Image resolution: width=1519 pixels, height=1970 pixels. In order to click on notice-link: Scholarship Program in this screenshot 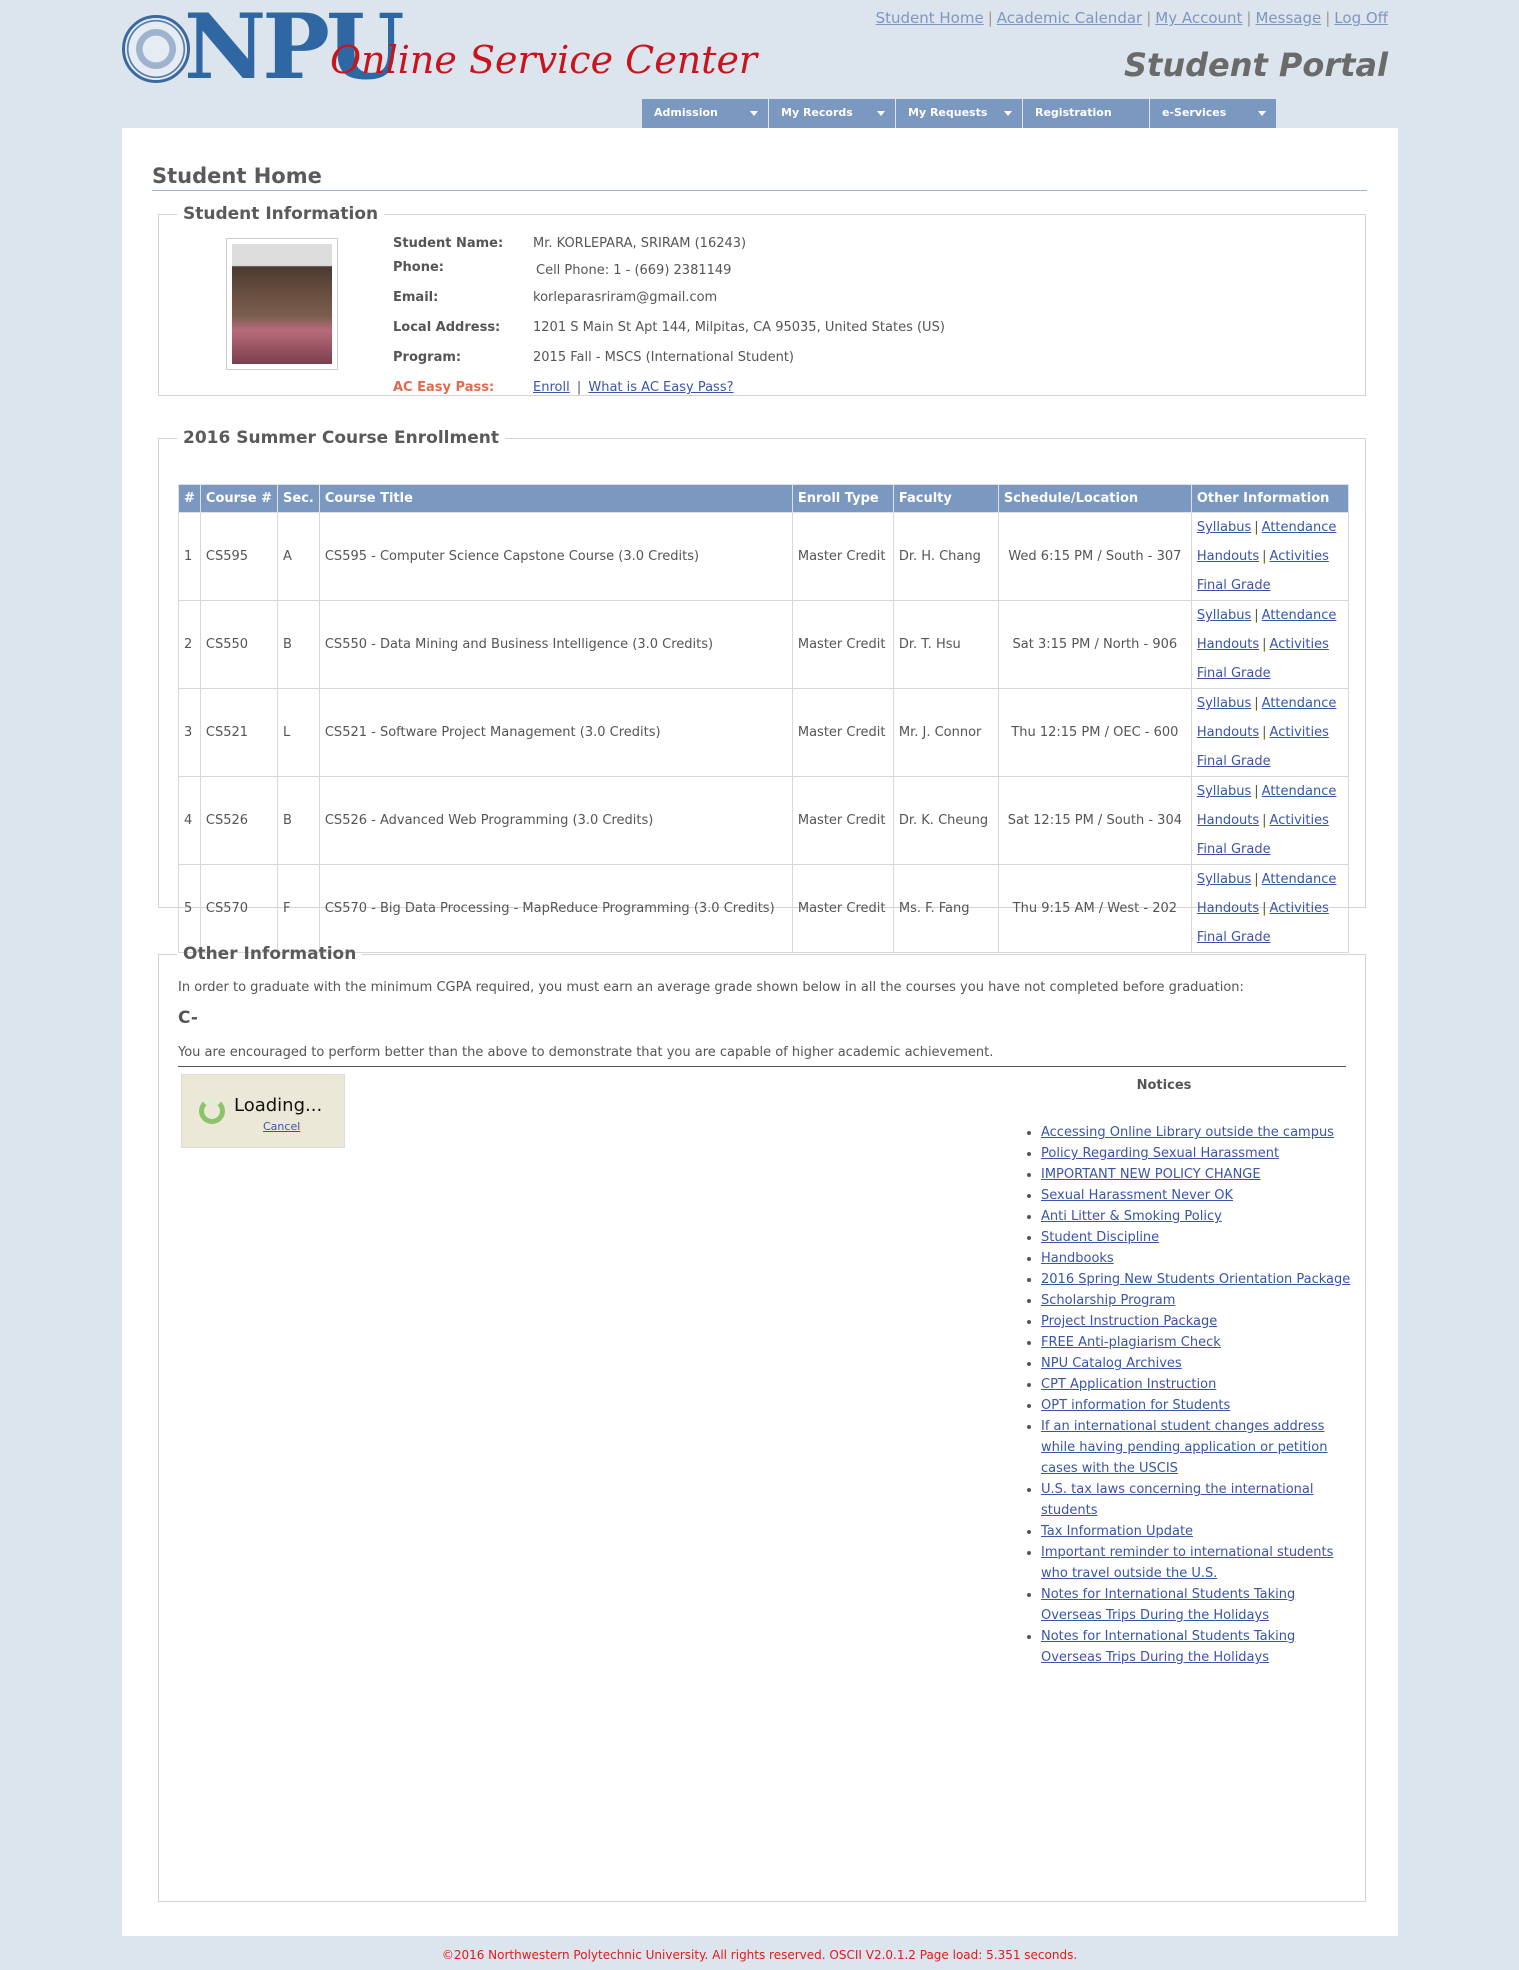, I will do `click(1108, 1300)`.